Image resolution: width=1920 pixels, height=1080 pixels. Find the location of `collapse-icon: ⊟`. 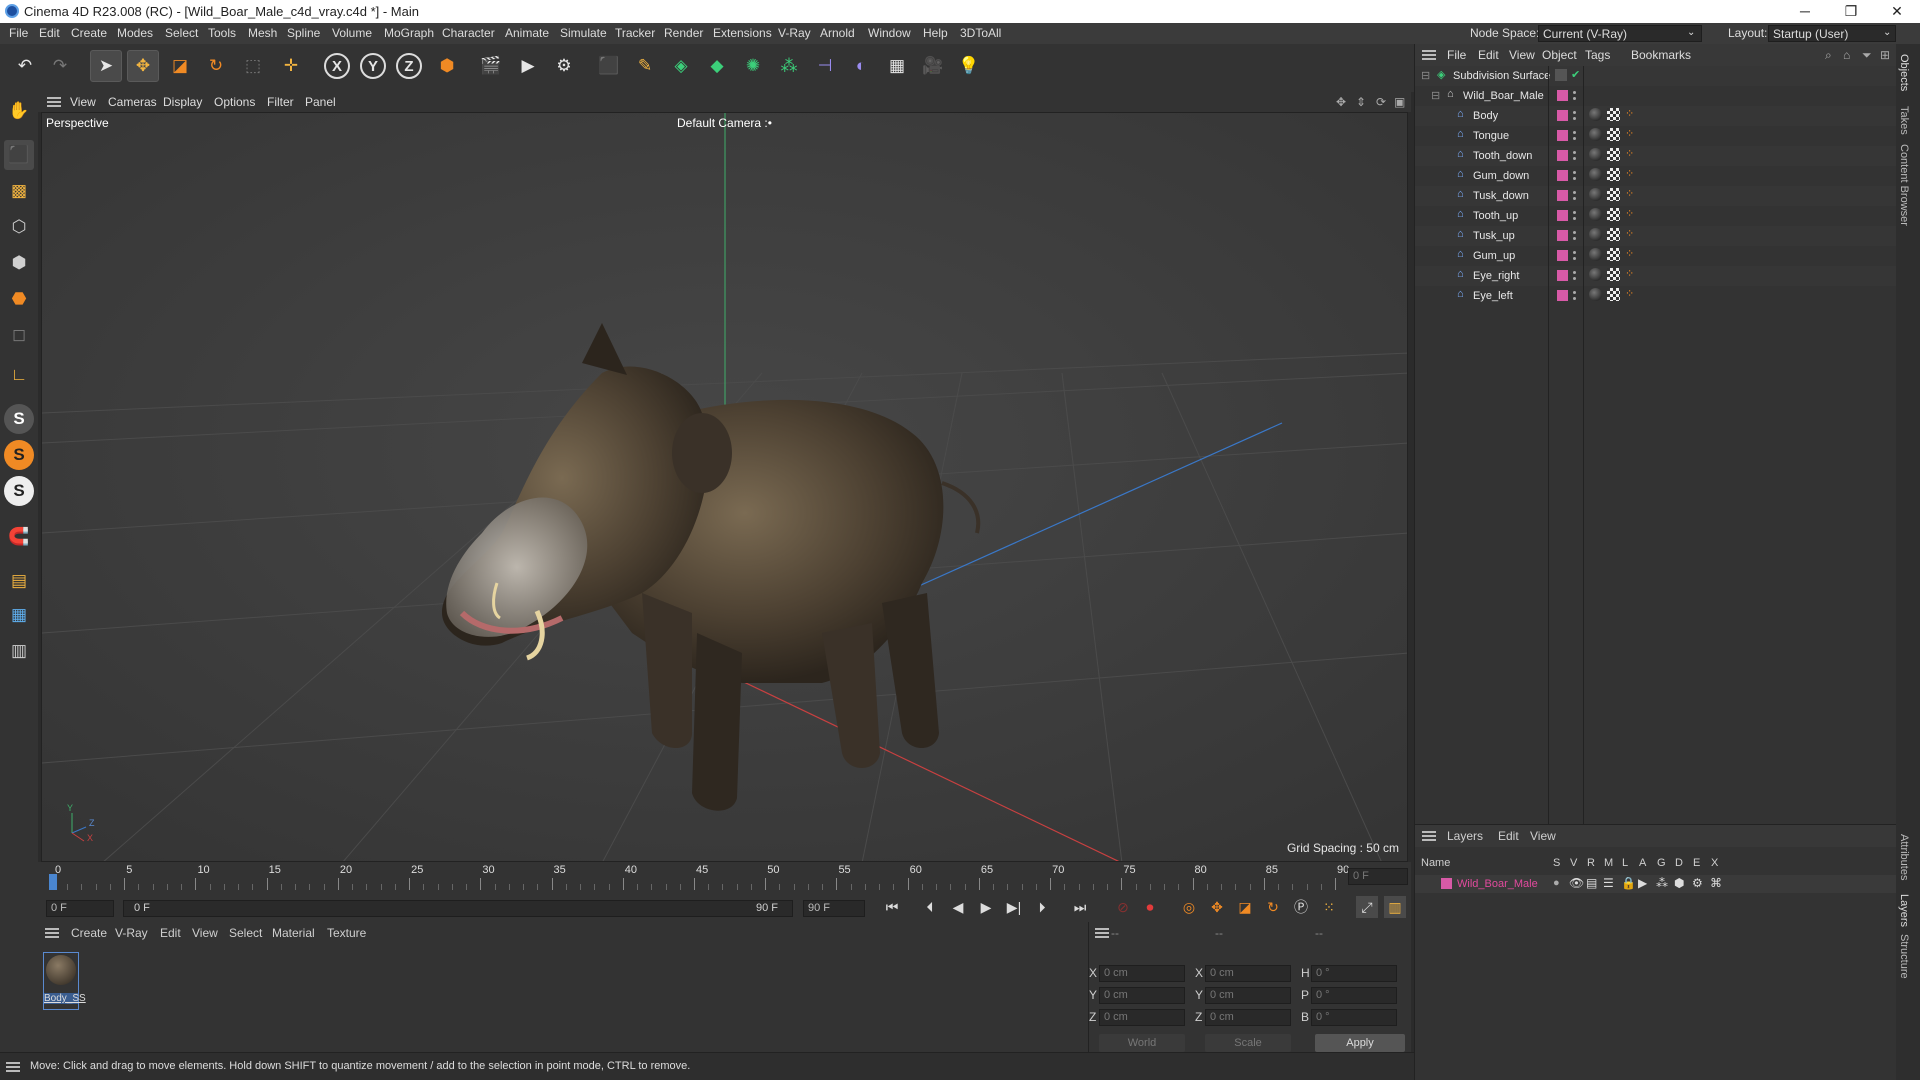

collapse-icon: ⊟ is located at coordinates (1425, 75).